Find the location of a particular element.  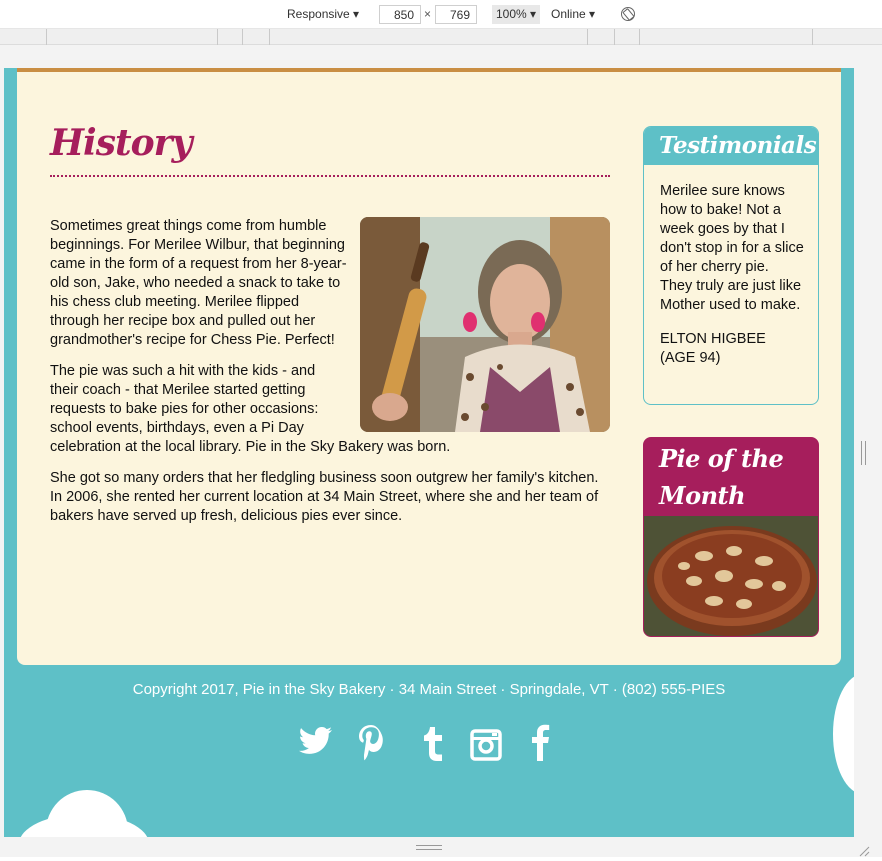

testimonial-author-age: (AGE 94) is located at coordinates (690, 358).